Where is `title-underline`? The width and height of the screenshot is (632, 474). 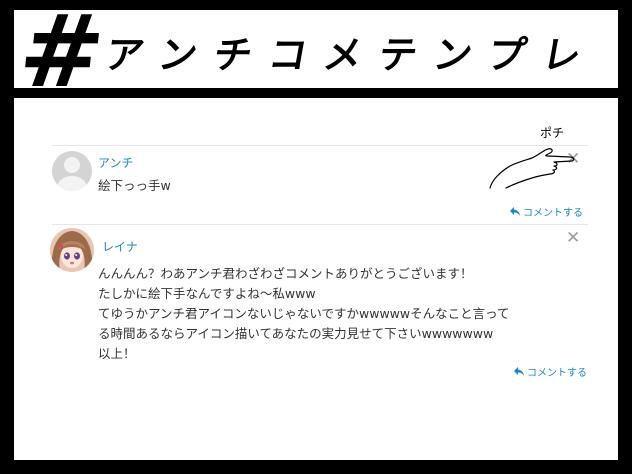
title-underline is located at coordinates (316, 93).